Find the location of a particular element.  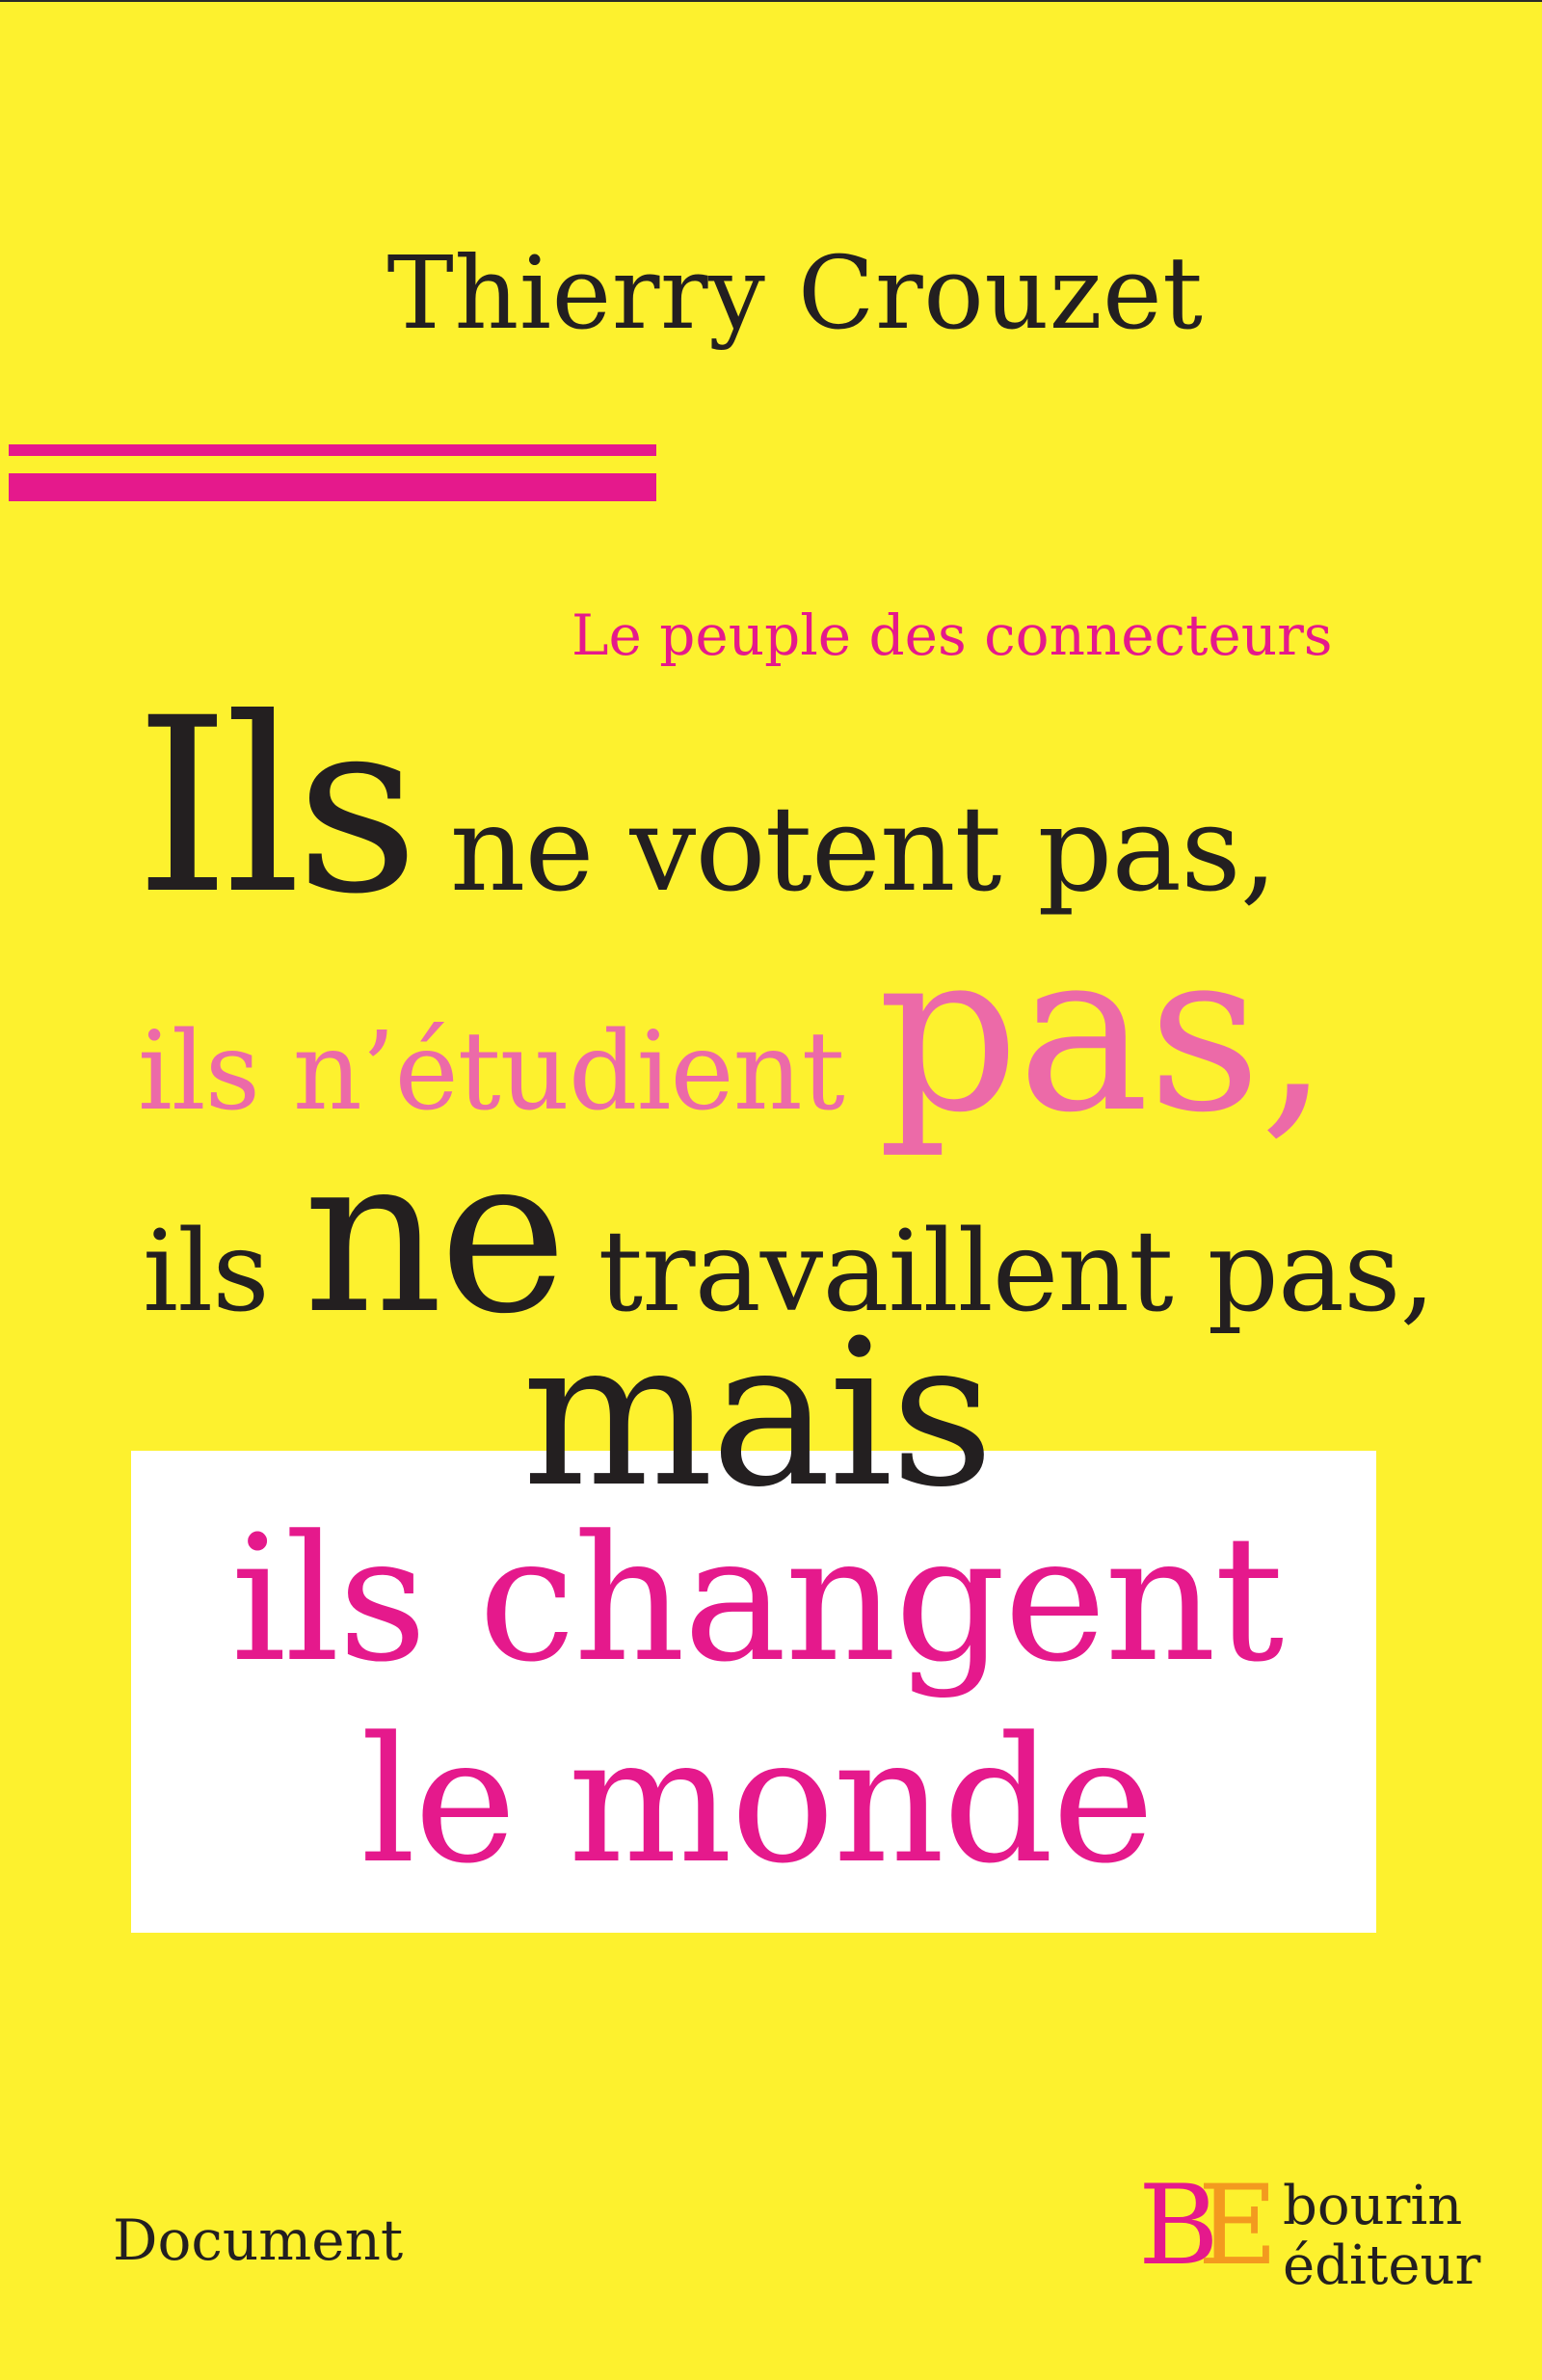

title-word-ils: Ils is located at coordinates (277, 806).